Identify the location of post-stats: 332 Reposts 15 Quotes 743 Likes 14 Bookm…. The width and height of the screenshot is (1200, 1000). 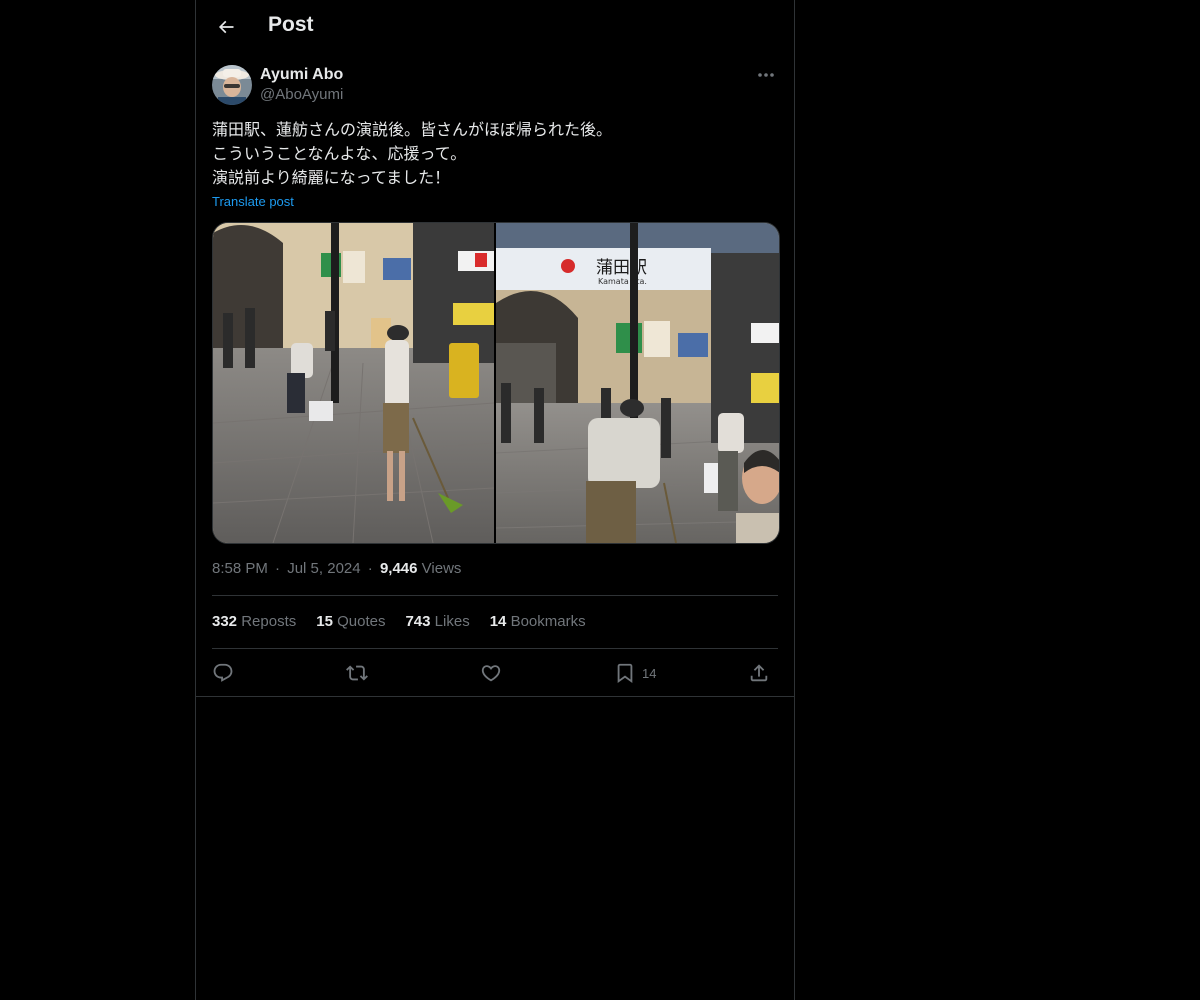
(399, 621).